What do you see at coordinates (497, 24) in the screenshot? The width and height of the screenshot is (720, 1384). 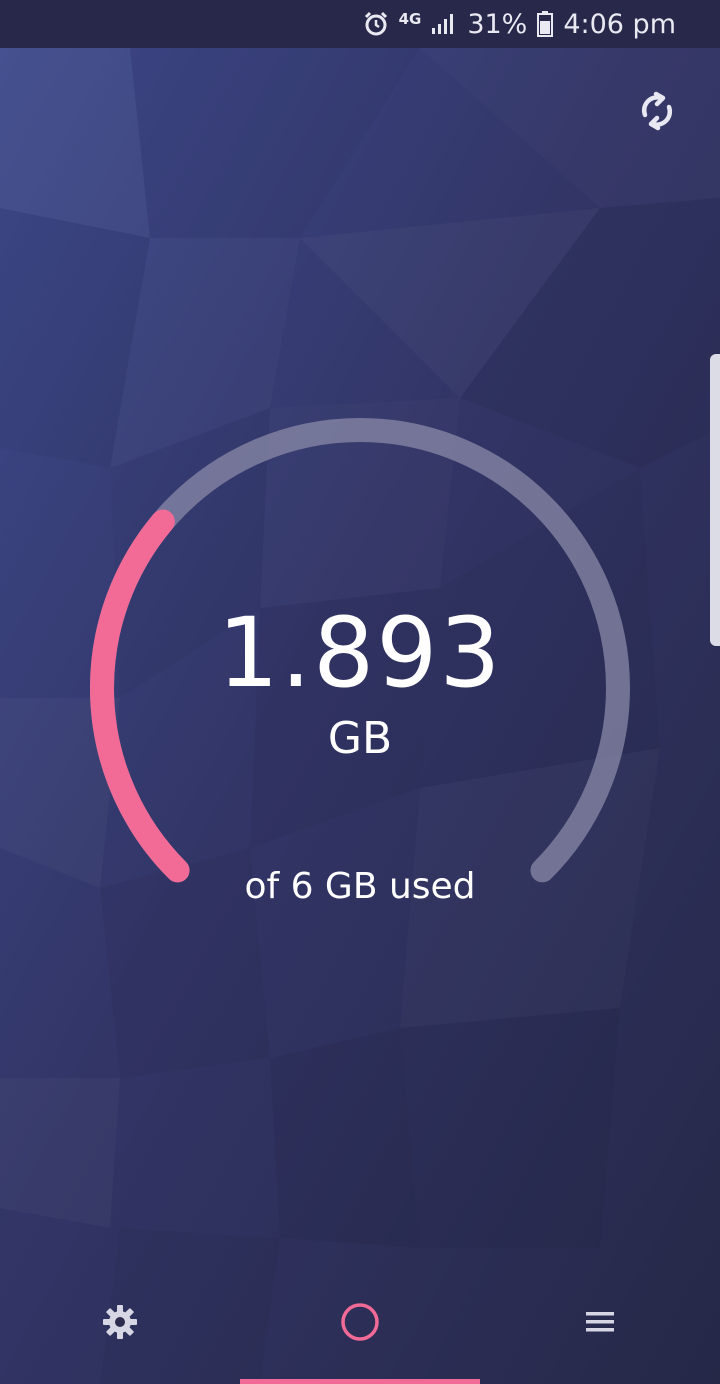 I see `battery-percent: 31%` at bounding box center [497, 24].